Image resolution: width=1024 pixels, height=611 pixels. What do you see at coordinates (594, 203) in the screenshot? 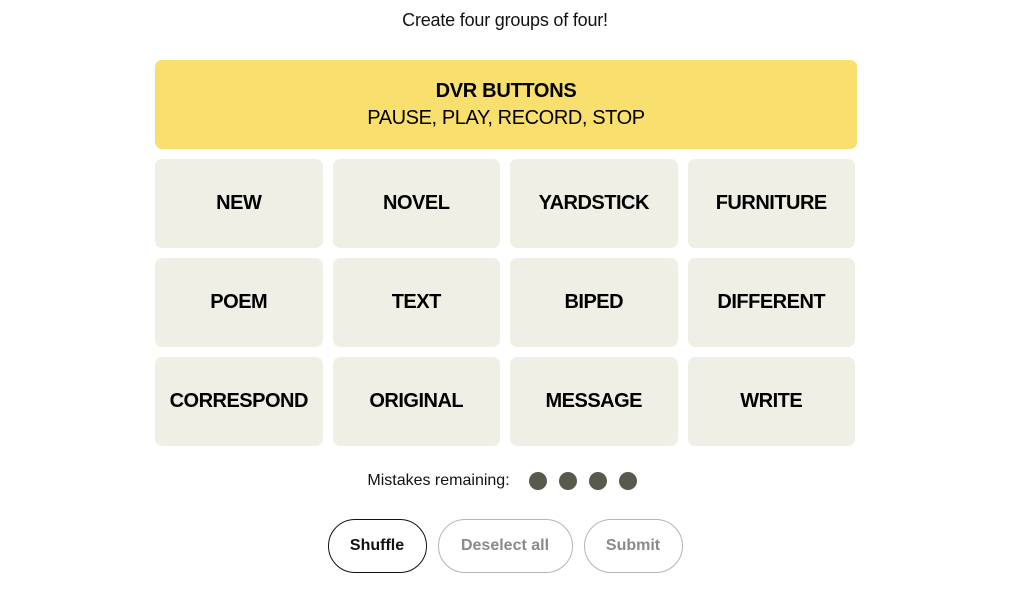
I see `word-tile: YARDSTICK` at bounding box center [594, 203].